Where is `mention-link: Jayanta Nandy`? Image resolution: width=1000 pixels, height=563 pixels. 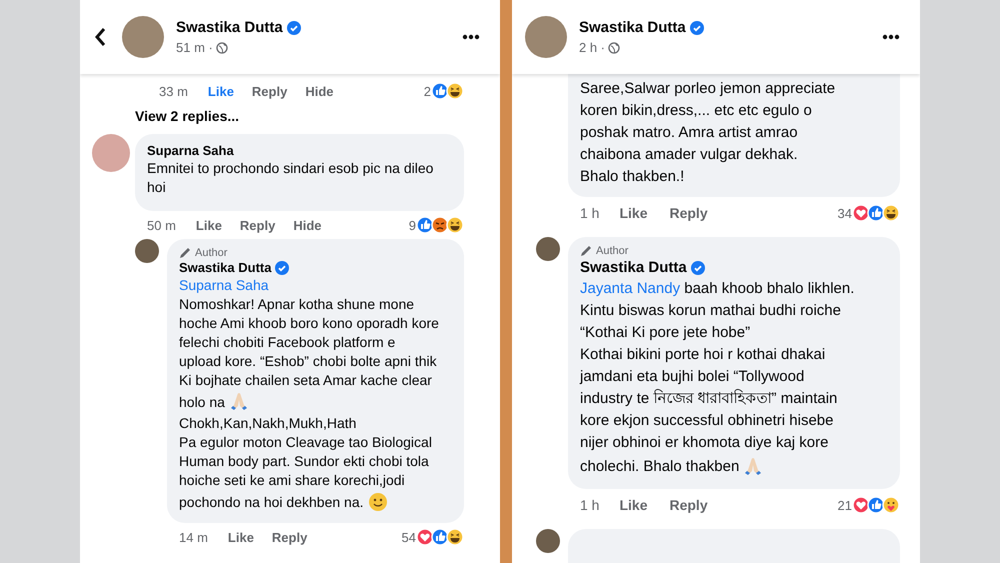 mention-link: Jayanta Nandy is located at coordinates (630, 288).